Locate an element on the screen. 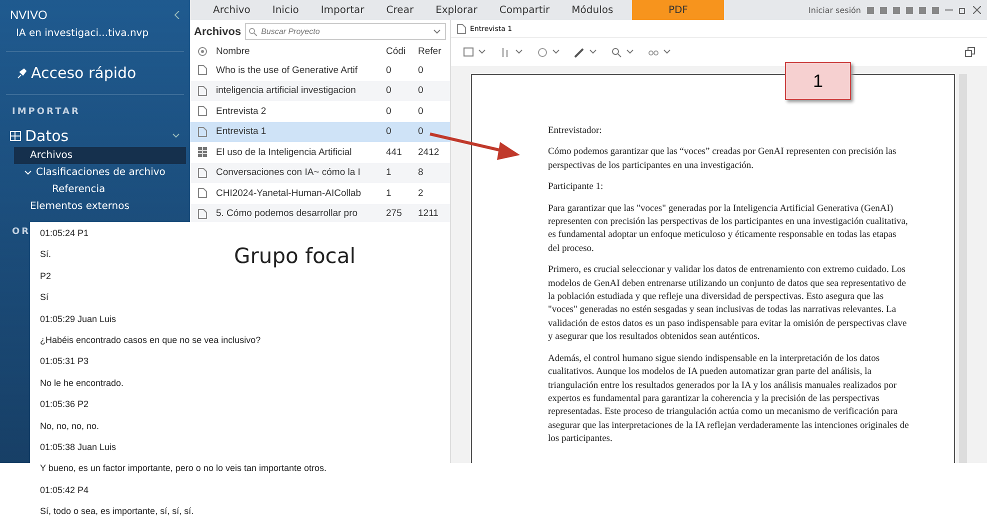 This screenshot has width=987, height=519. sidebar-item: Referencia is located at coordinates (95, 189).